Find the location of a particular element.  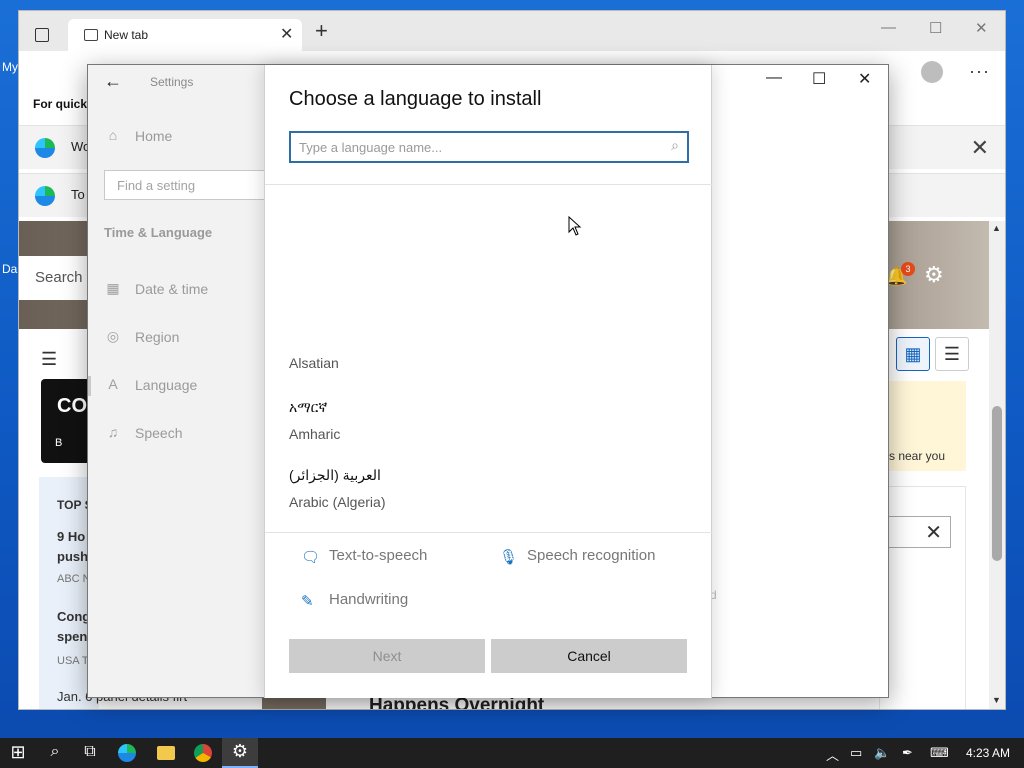

nav-section-heading: Time & Language is located at coordinates (158, 232).